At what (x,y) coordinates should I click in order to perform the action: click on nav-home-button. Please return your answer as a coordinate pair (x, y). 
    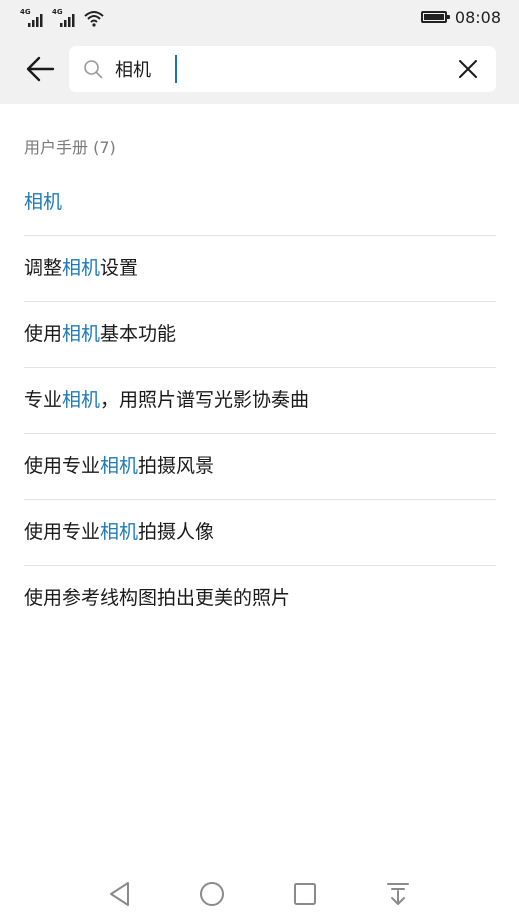
    Looking at the image, I should click on (212, 894).